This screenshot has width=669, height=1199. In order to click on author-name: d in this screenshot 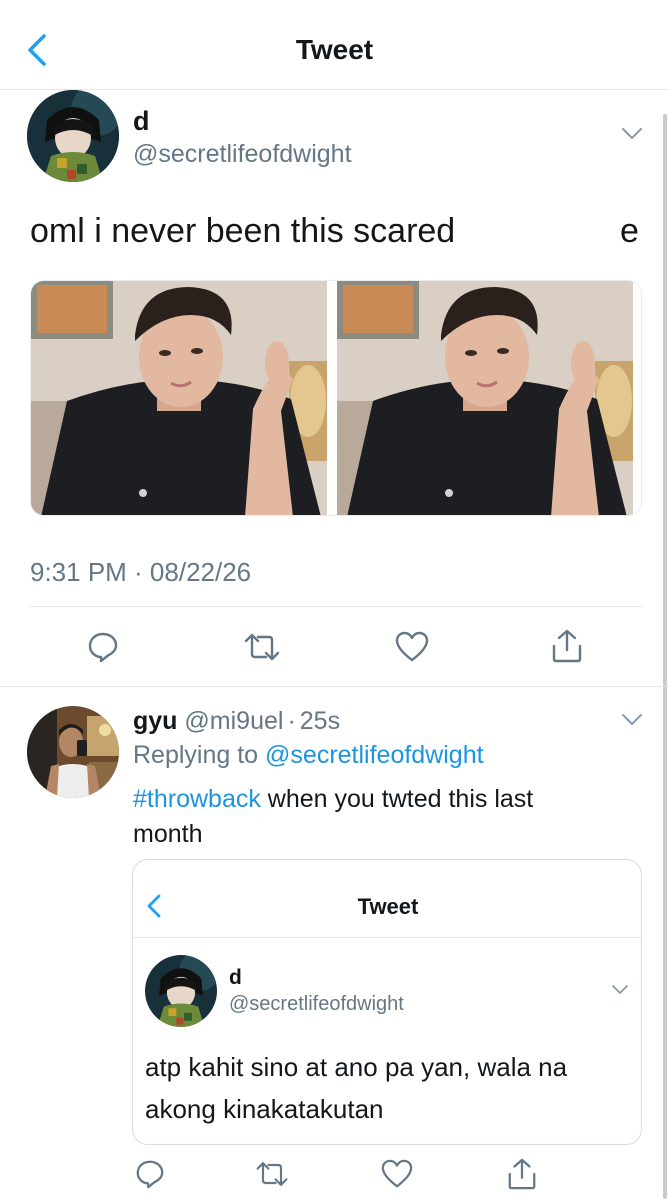, I will do `click(141, 121)`.